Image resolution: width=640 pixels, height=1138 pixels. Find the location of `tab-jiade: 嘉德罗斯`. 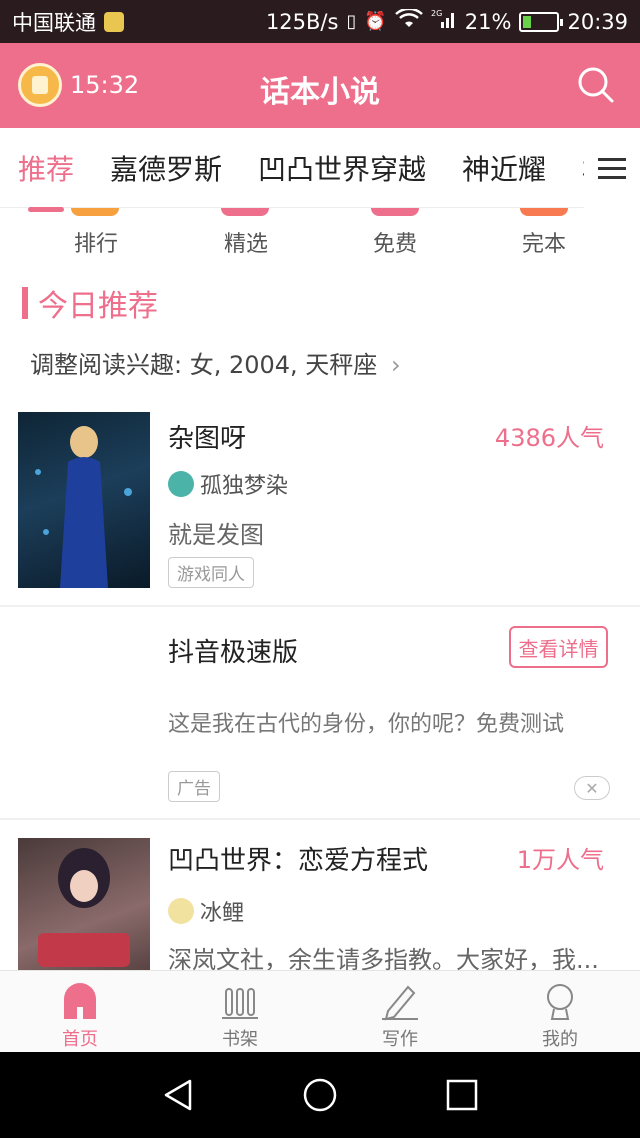

tab-jiade: 嘉德罗斯 is located at coordinates (166, 168).